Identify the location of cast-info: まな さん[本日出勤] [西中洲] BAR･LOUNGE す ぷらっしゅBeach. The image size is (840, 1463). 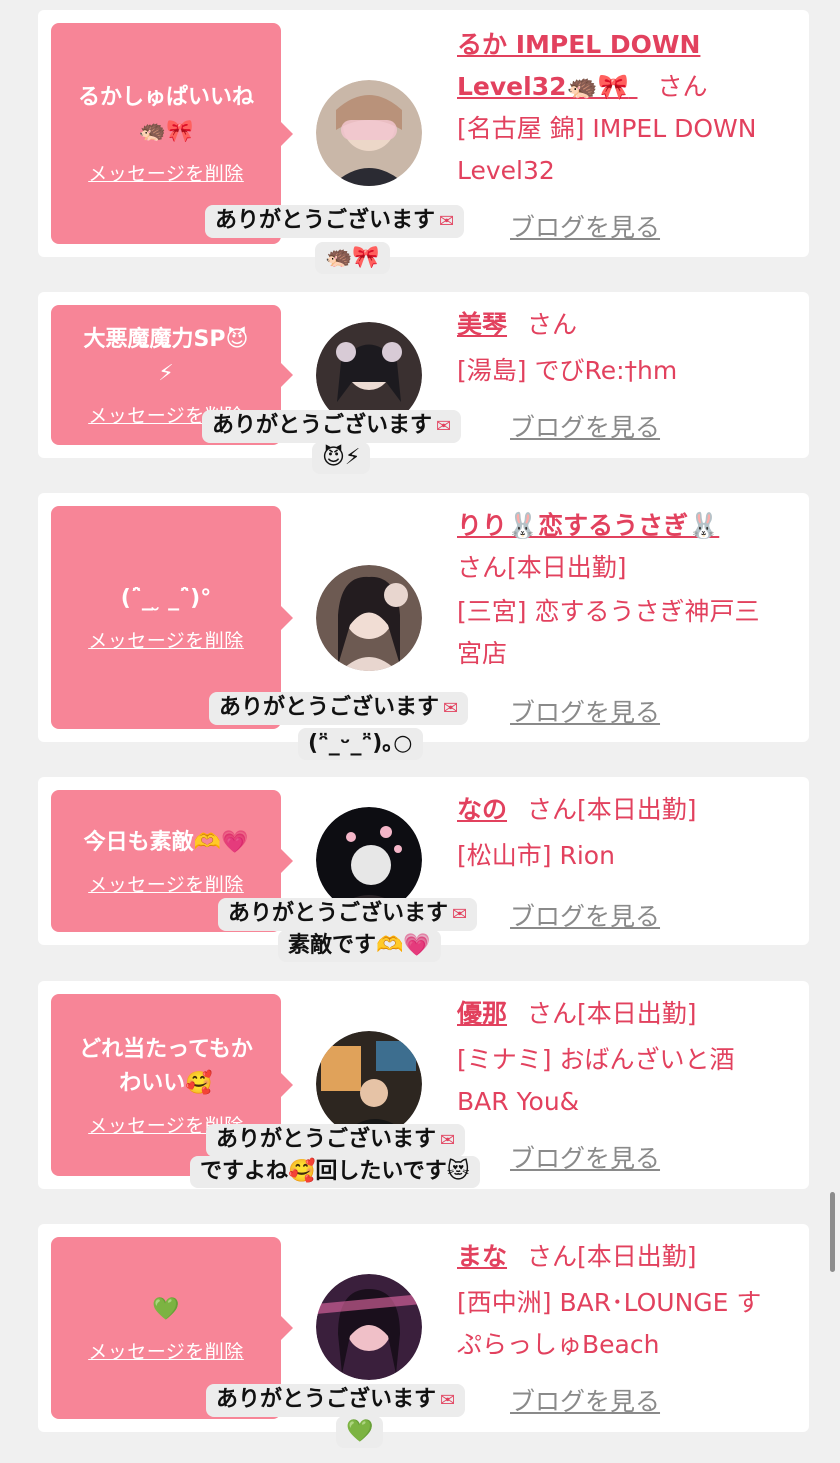
(627, 1301).